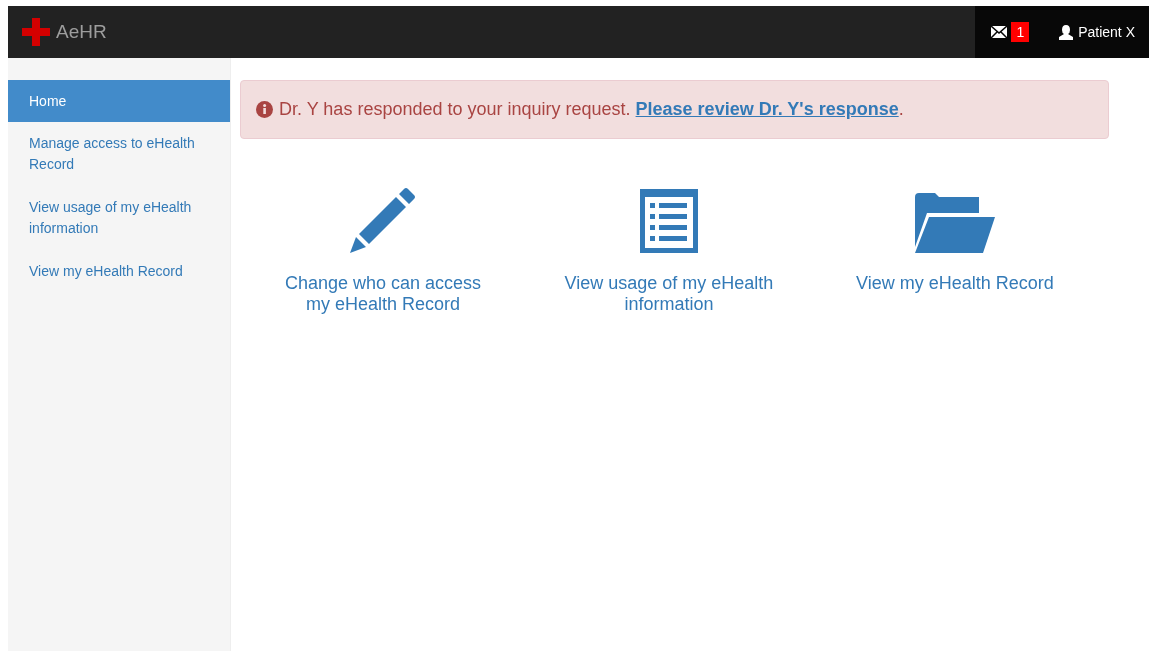  I want to click on pencil-icon, so click(383, 220).